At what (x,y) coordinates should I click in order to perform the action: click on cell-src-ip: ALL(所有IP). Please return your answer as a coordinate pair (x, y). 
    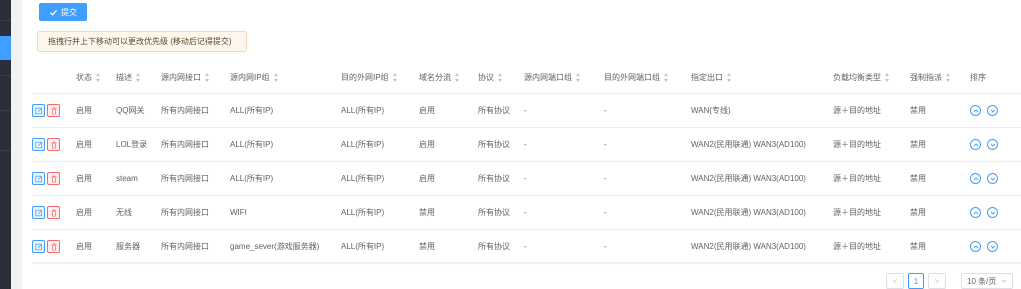
    Looking at the image, I should click on (285, 110).